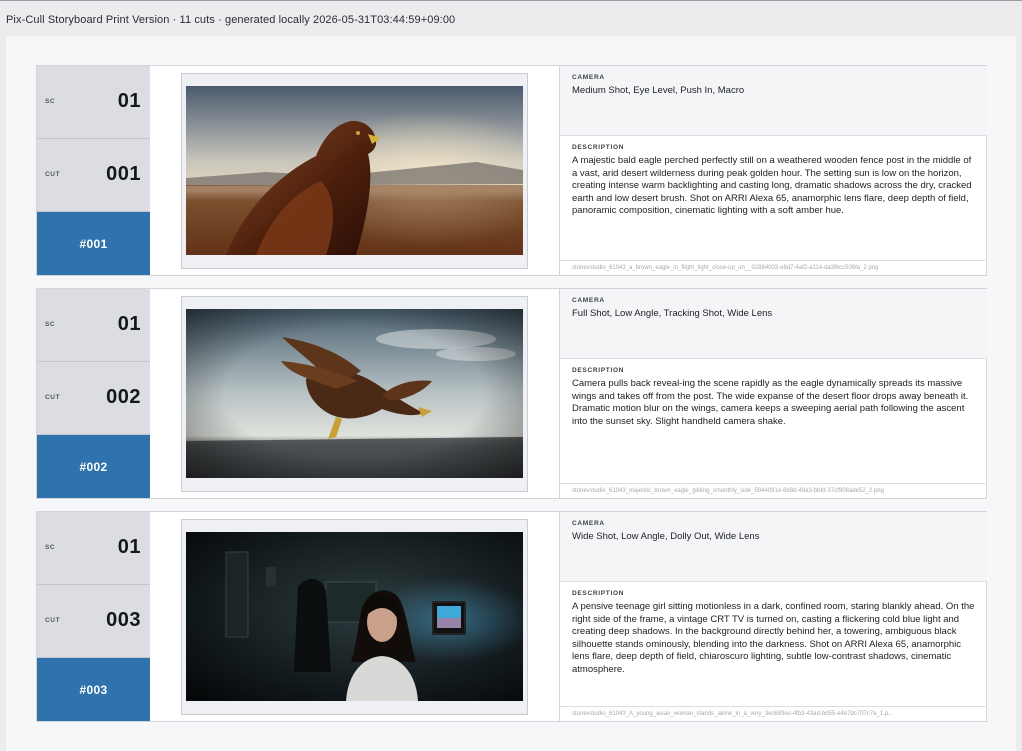 Image resolution: width=1022 pixels, height=751 pixels. Describe the element at coordinates (93, 243) in the screenshot. I see `cut-id-badge: #001` at that location.